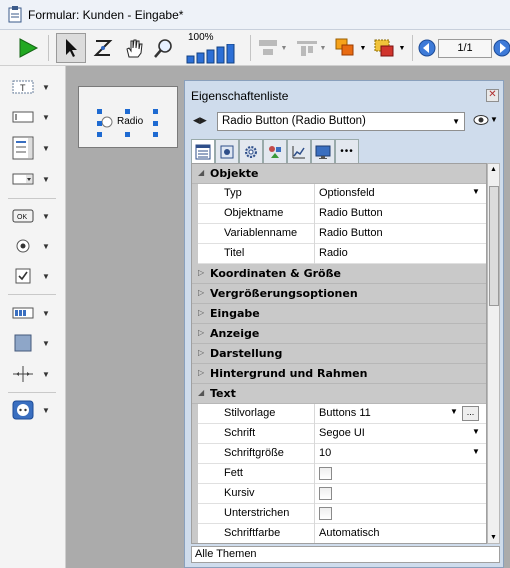 The height and width of the screenshot is (568, 510). Describe the element at coordinates (23, 87) in the screenshot. I see `text-area-icon: T` at that location.